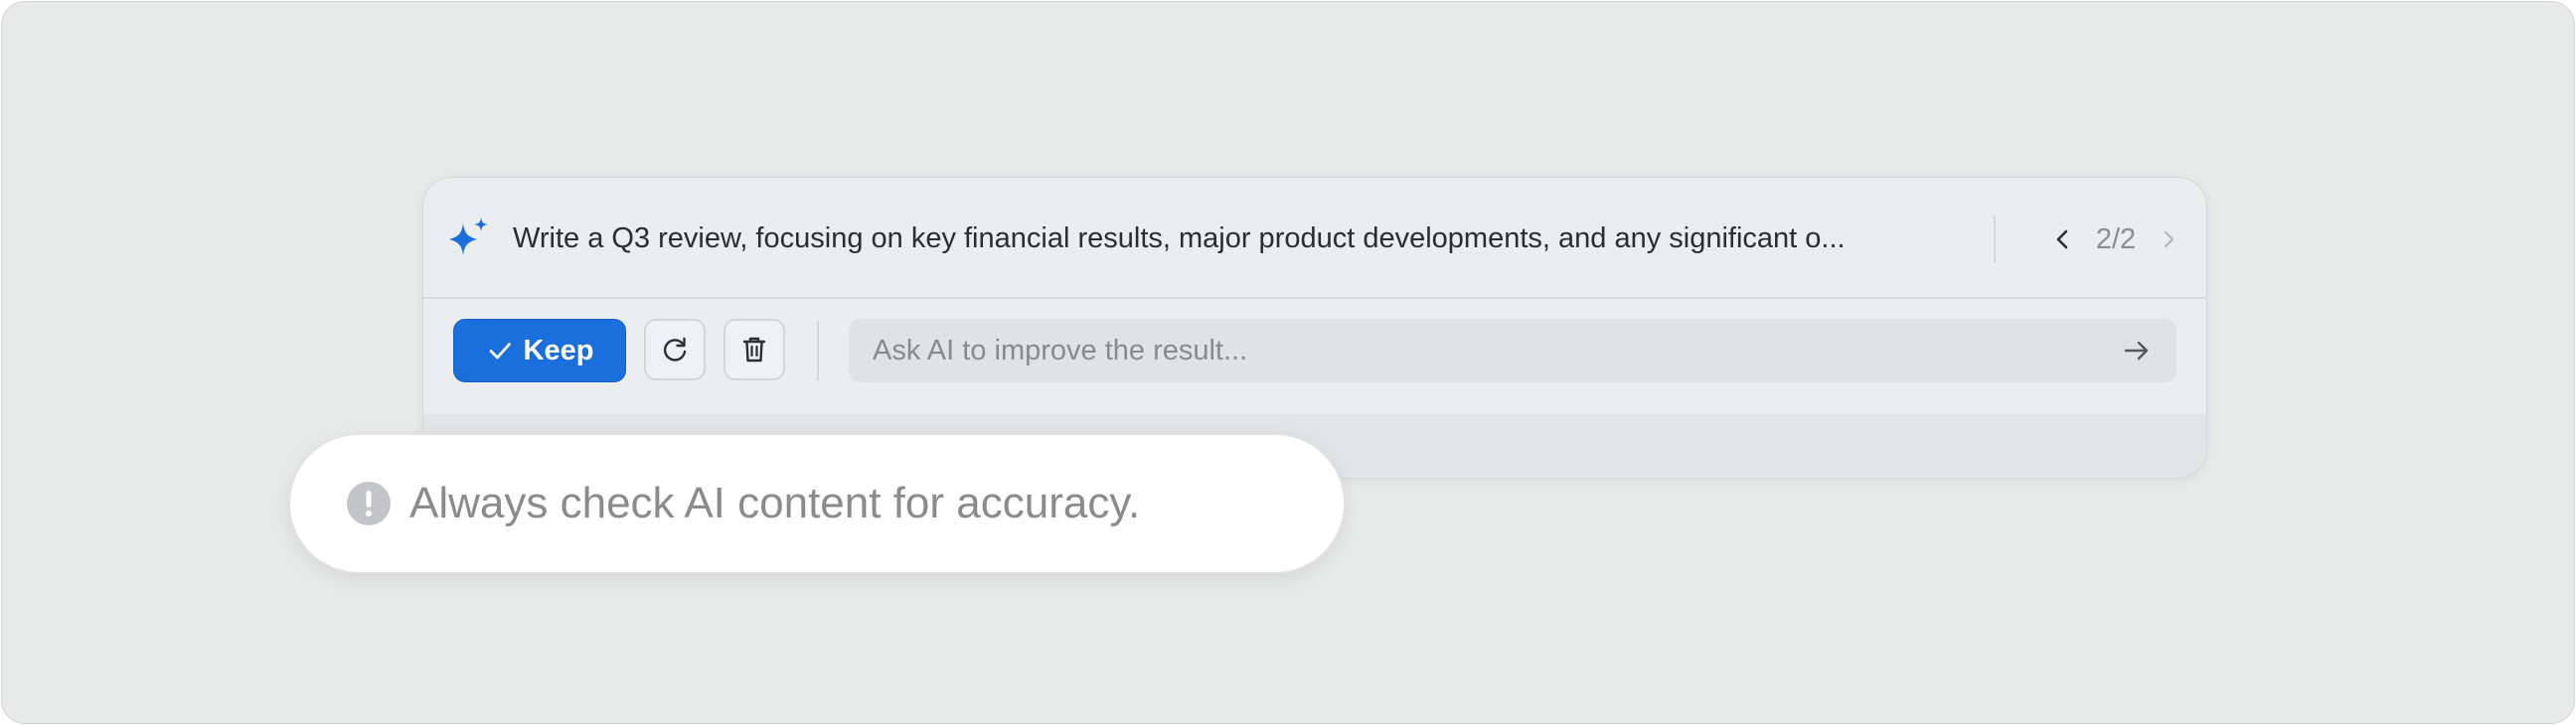  I want to click on pager-divider, so click(1995, 239).